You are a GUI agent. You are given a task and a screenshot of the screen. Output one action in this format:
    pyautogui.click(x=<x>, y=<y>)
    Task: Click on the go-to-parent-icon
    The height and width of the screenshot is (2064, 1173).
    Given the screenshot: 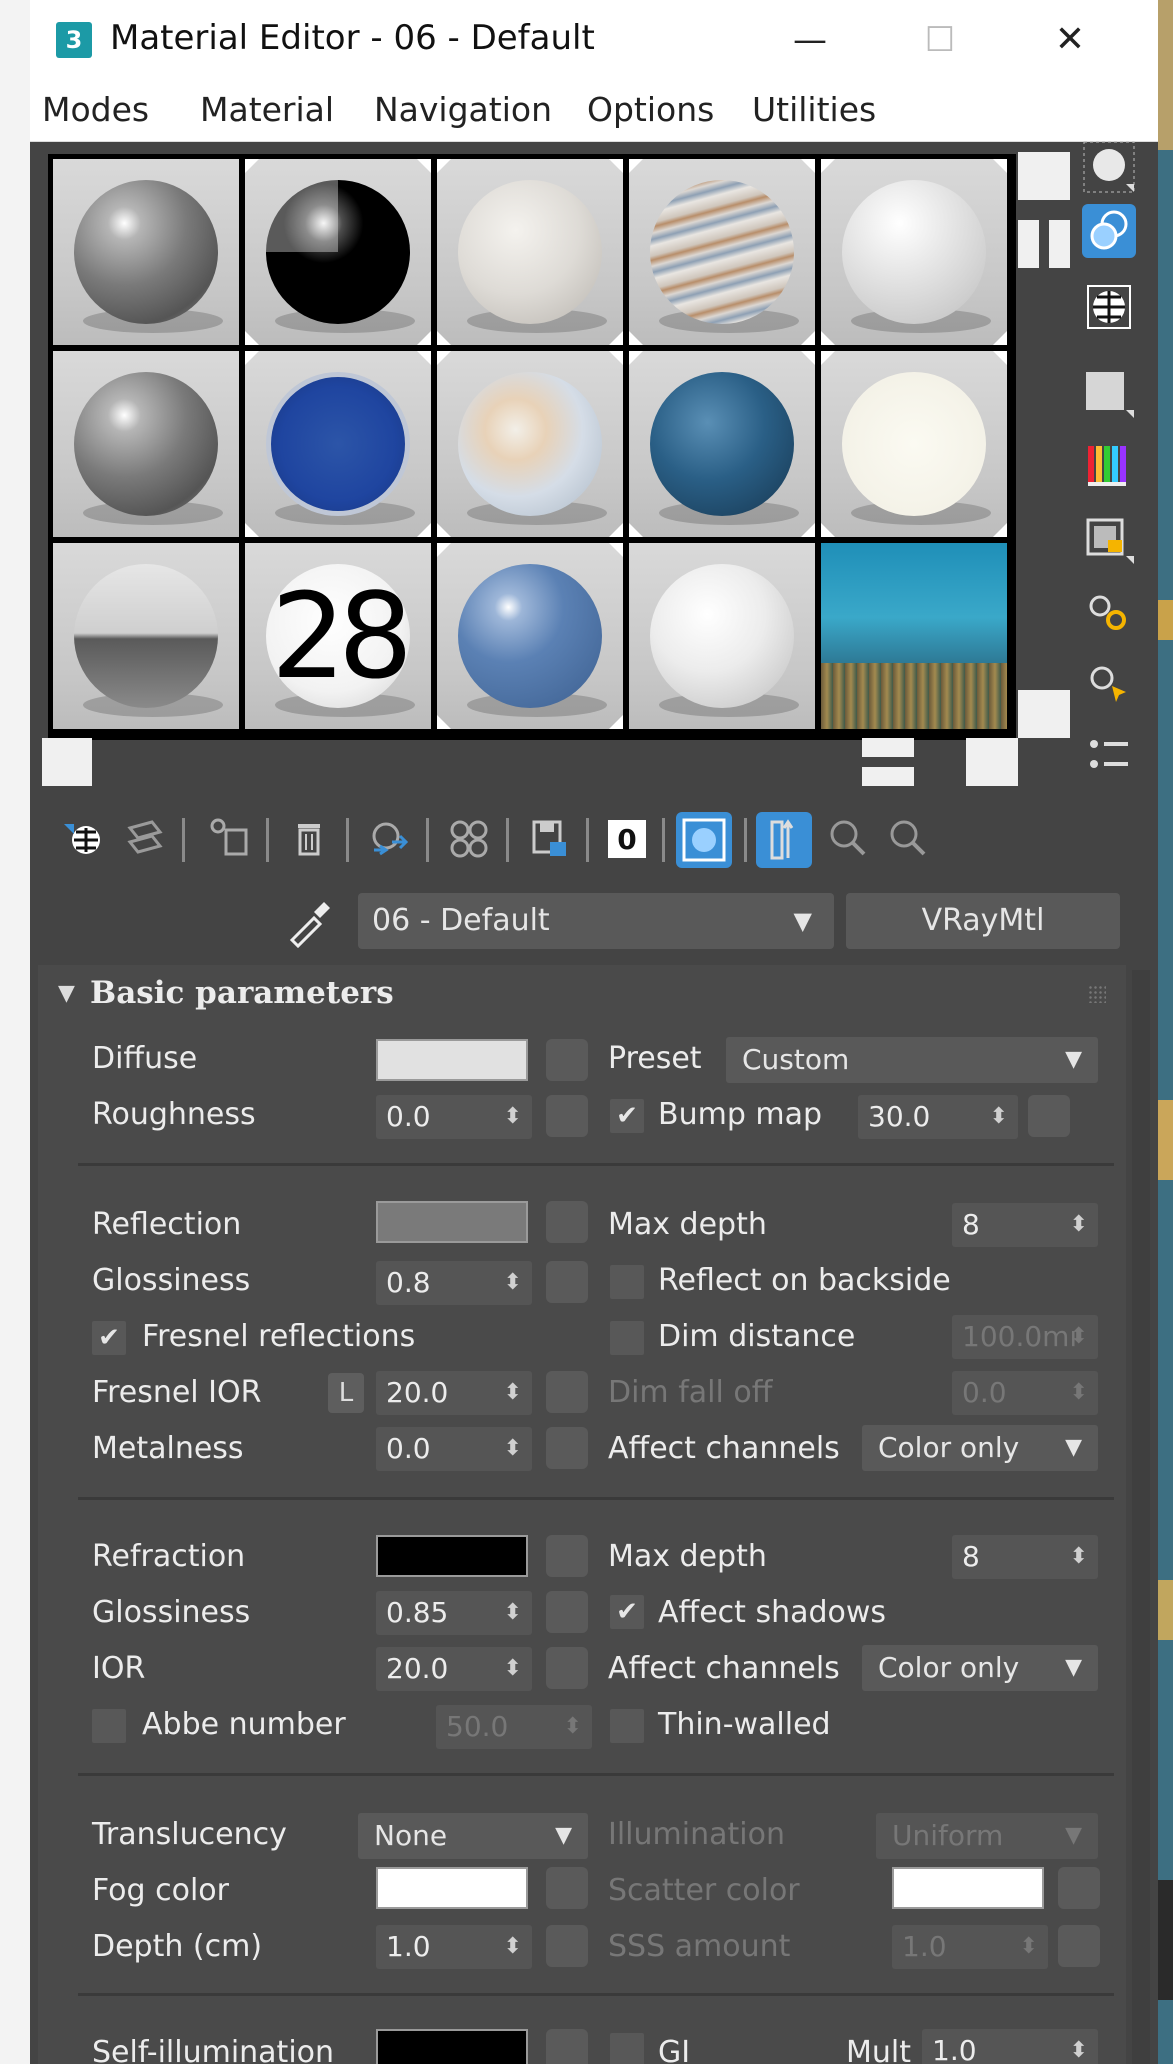 What is the action you would take?
    pyautogui.click(x=849, y=839)
    